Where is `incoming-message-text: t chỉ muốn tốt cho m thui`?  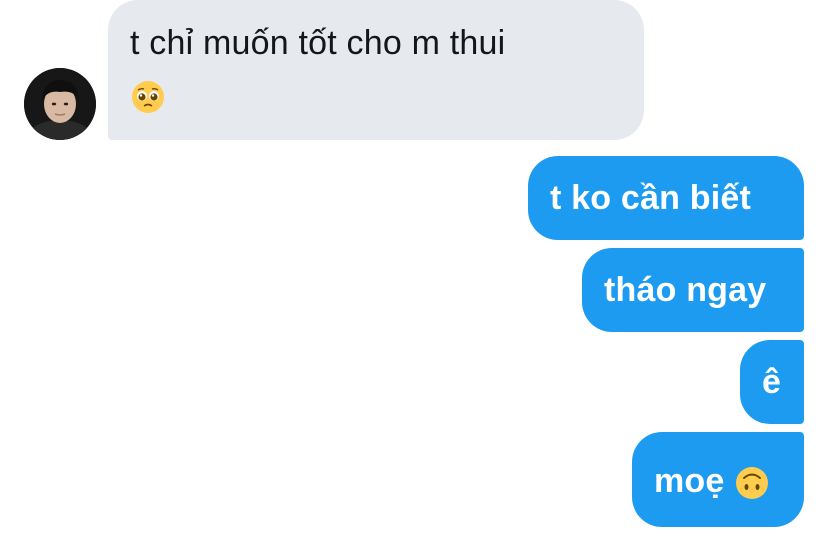
incoming-message-text: t chỉ muốn tốt cho m thui is located at coordinates (318, 43).